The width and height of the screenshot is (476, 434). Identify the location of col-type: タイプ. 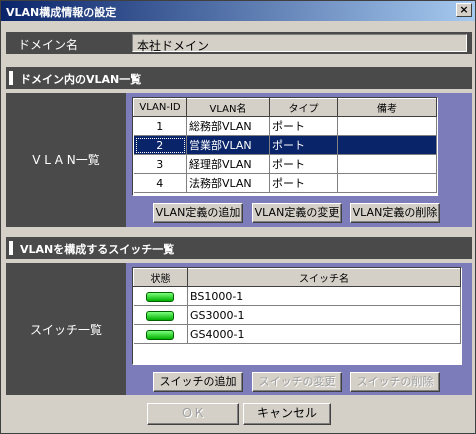
(303, 107).